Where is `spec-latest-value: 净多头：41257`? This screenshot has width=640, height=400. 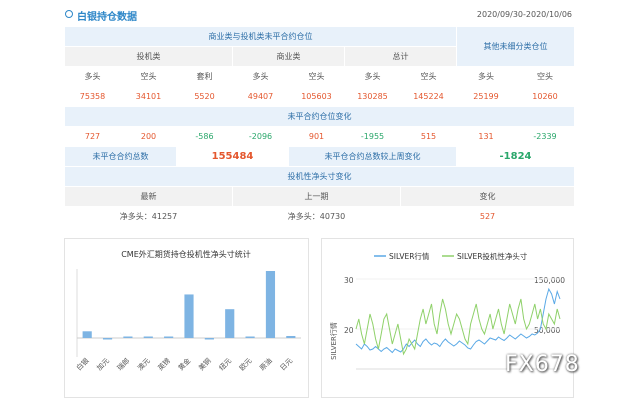
spec-latest-value: 净多头：41257 is located at coordinates (148, 216).